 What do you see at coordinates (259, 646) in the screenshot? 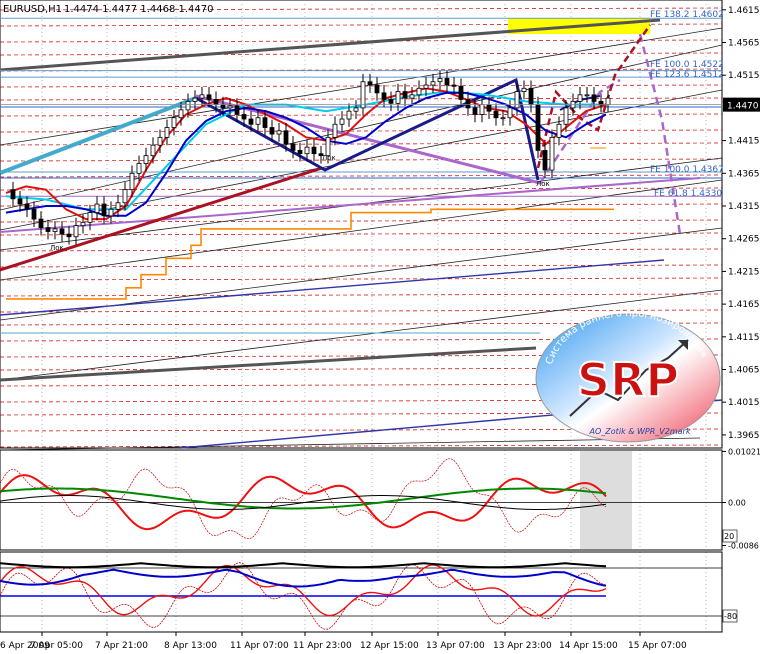
I see `time-tick-label: 11 Apr 07:00` at bounding box center [259, 646].